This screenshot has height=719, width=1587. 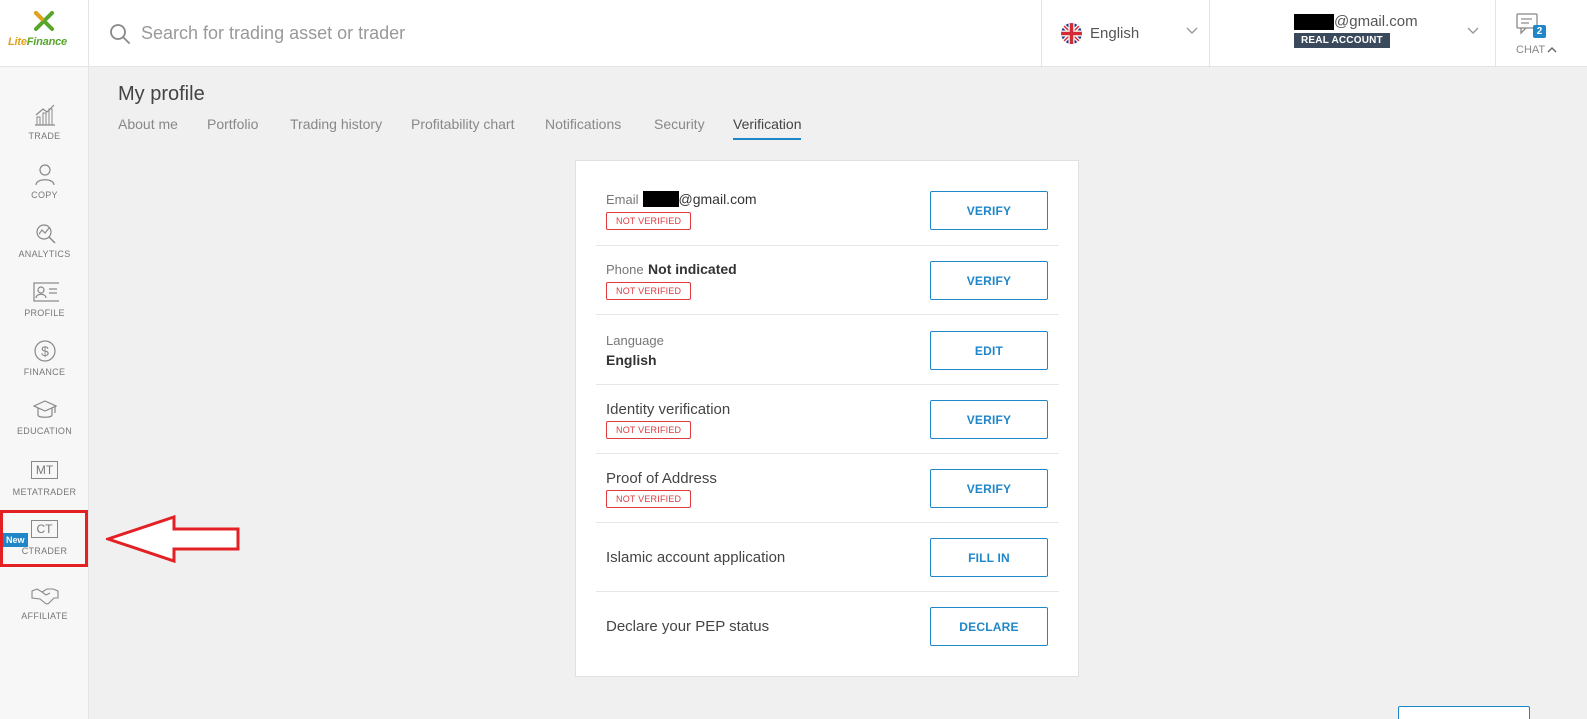 What do you see at coordinates (173, 539) in the screenshot?
I see `red-arrow-annotation` at bounding box center [173, 539].